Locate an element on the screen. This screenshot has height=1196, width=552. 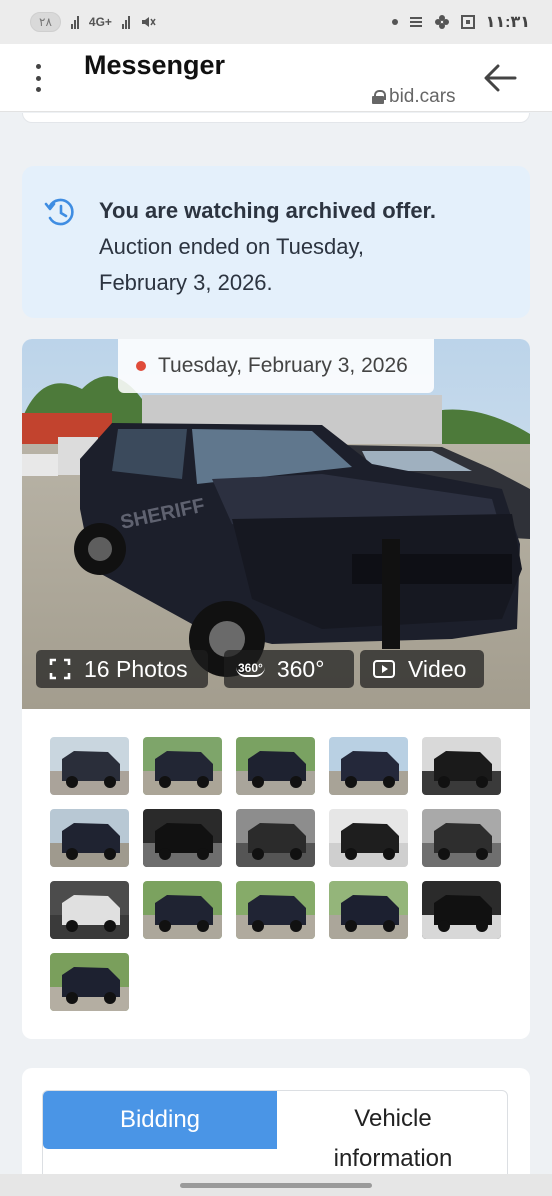
more-options-icon is located at coordinates (38, 78).